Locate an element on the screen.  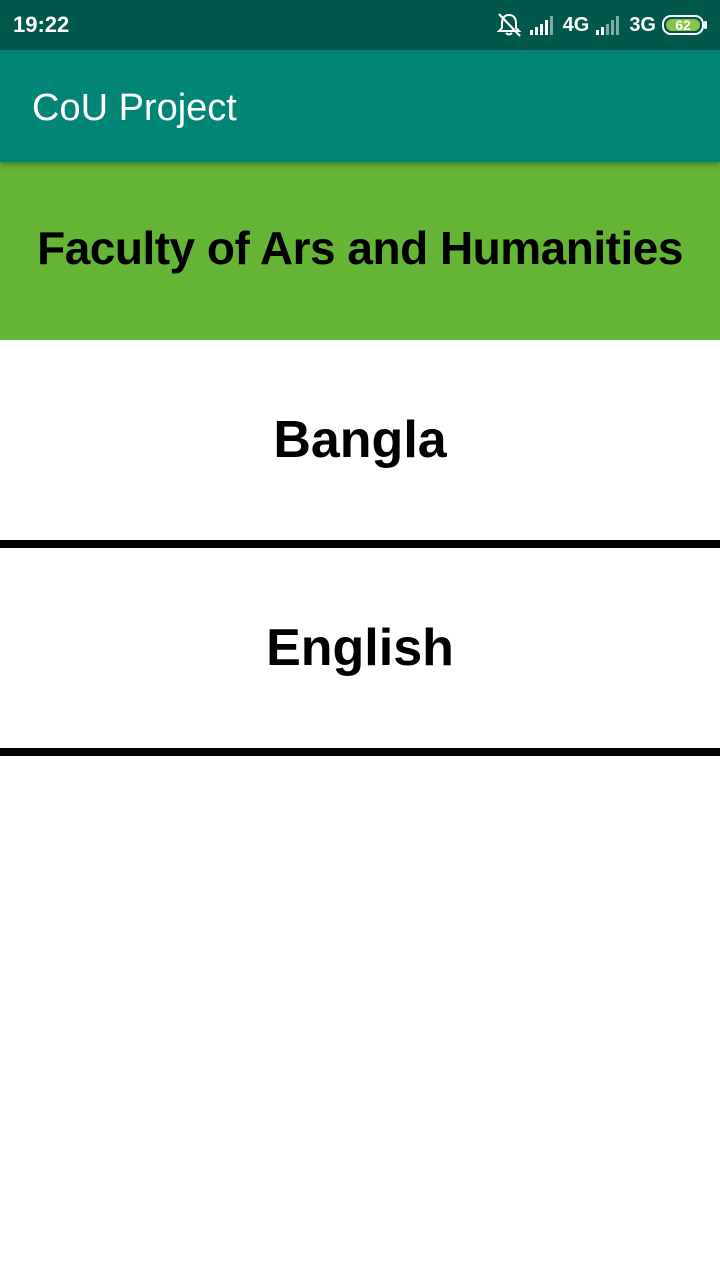
status-icons: 4G 3G 62 is located at coordinates (601, 25).